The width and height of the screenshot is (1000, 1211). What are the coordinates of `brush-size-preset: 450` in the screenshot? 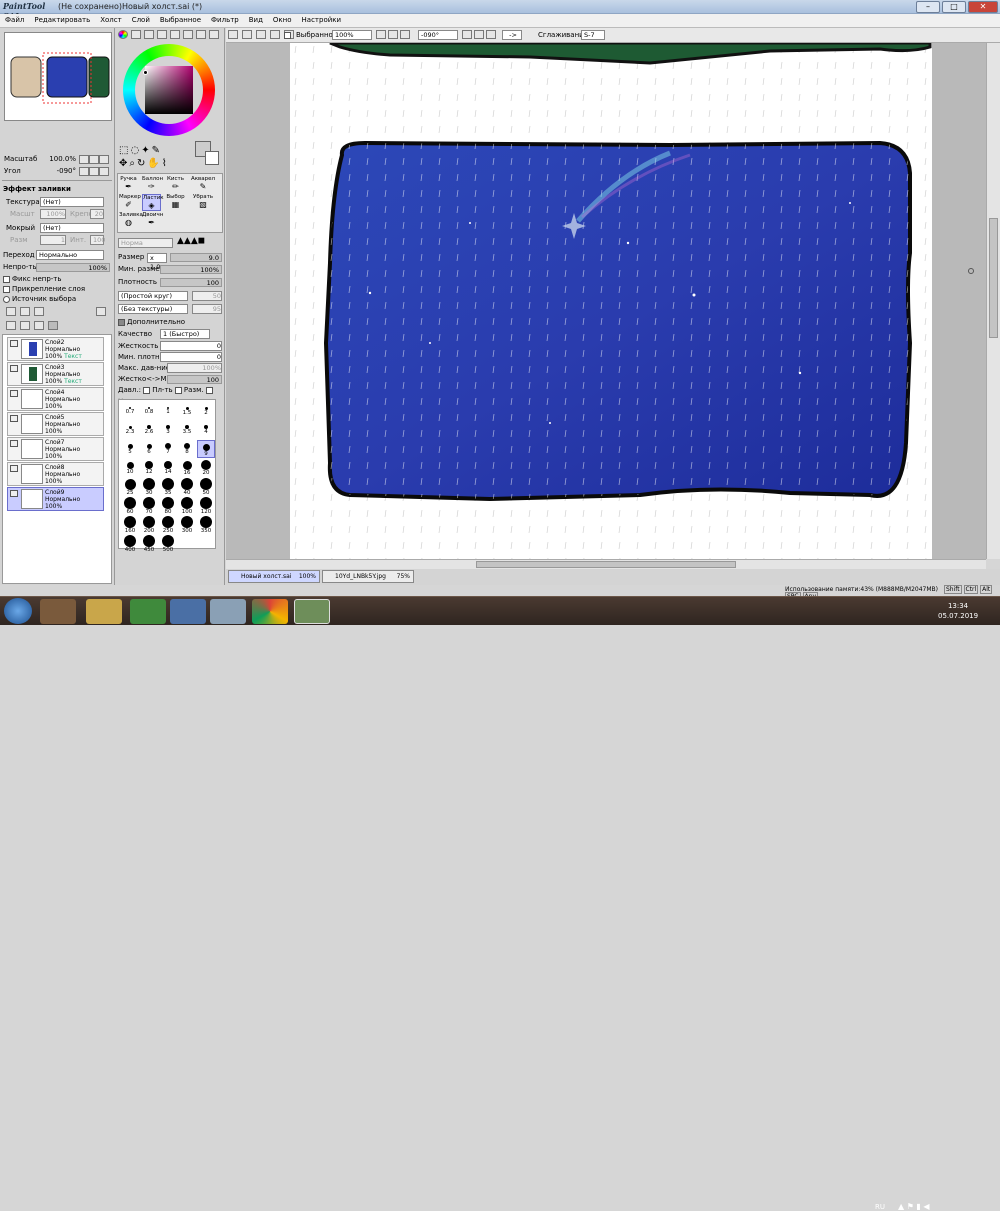 It's located at (149, 544).